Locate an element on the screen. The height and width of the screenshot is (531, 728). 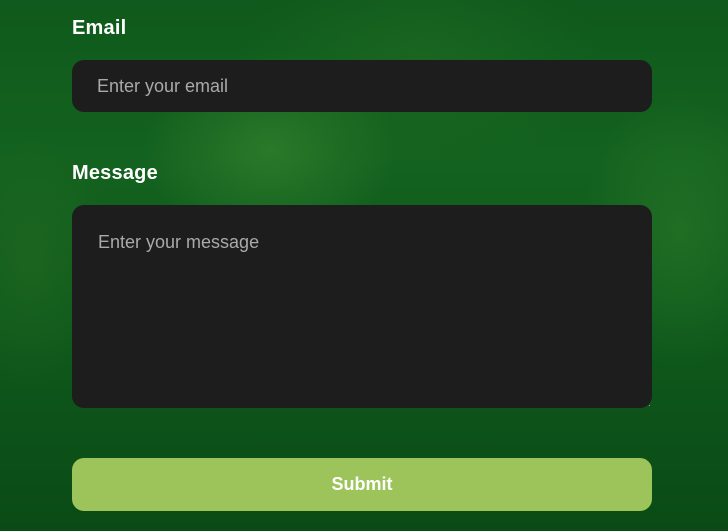
message-label: Message is located at coordinates (115, 173).